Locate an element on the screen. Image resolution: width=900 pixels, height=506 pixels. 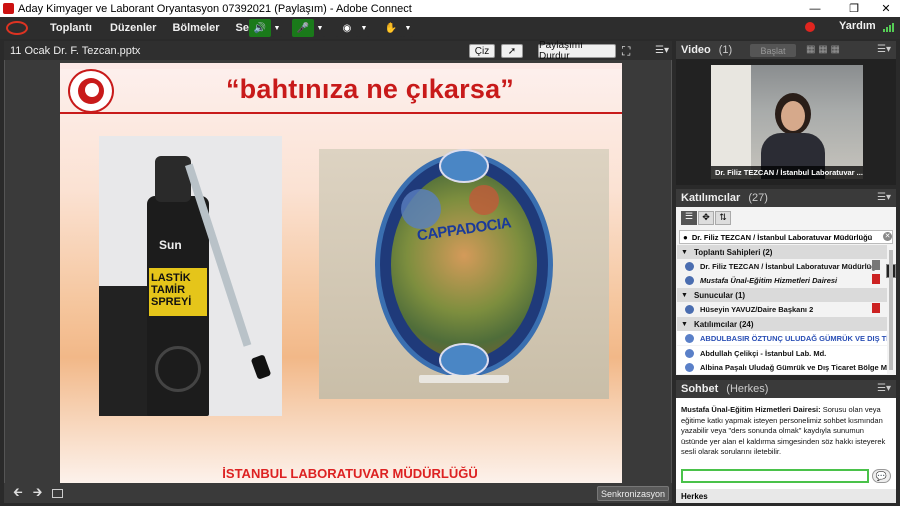
list-view-icon: ☰ is located at coordinates (689, 218).